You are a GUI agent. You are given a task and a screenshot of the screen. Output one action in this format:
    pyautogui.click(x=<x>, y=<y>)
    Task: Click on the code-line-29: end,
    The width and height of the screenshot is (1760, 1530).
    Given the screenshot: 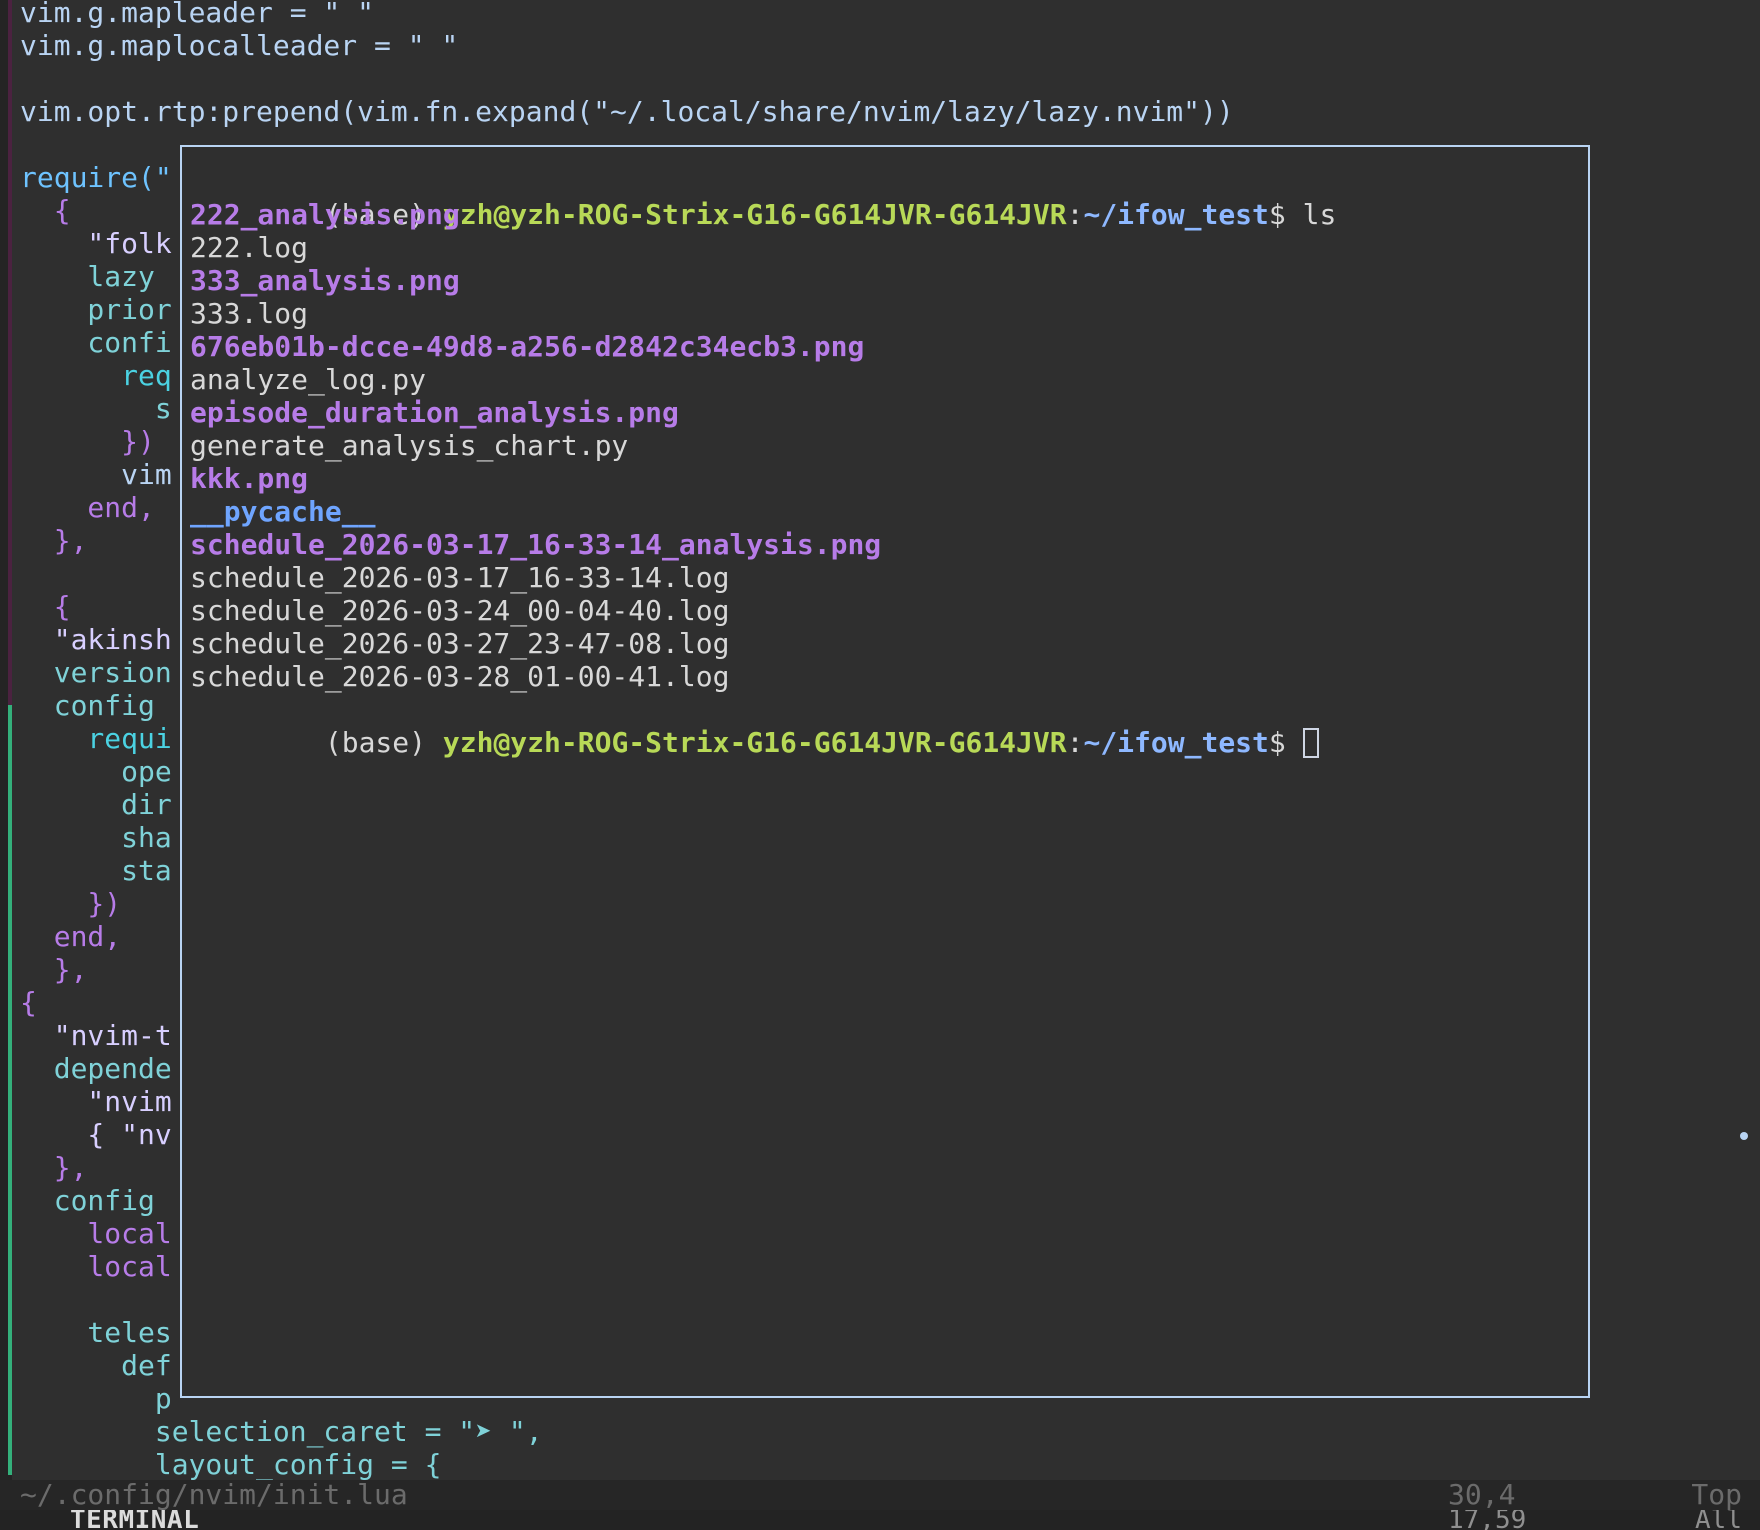 What is the action you would take?
    pyautogui.click(x=70, y=936)
    